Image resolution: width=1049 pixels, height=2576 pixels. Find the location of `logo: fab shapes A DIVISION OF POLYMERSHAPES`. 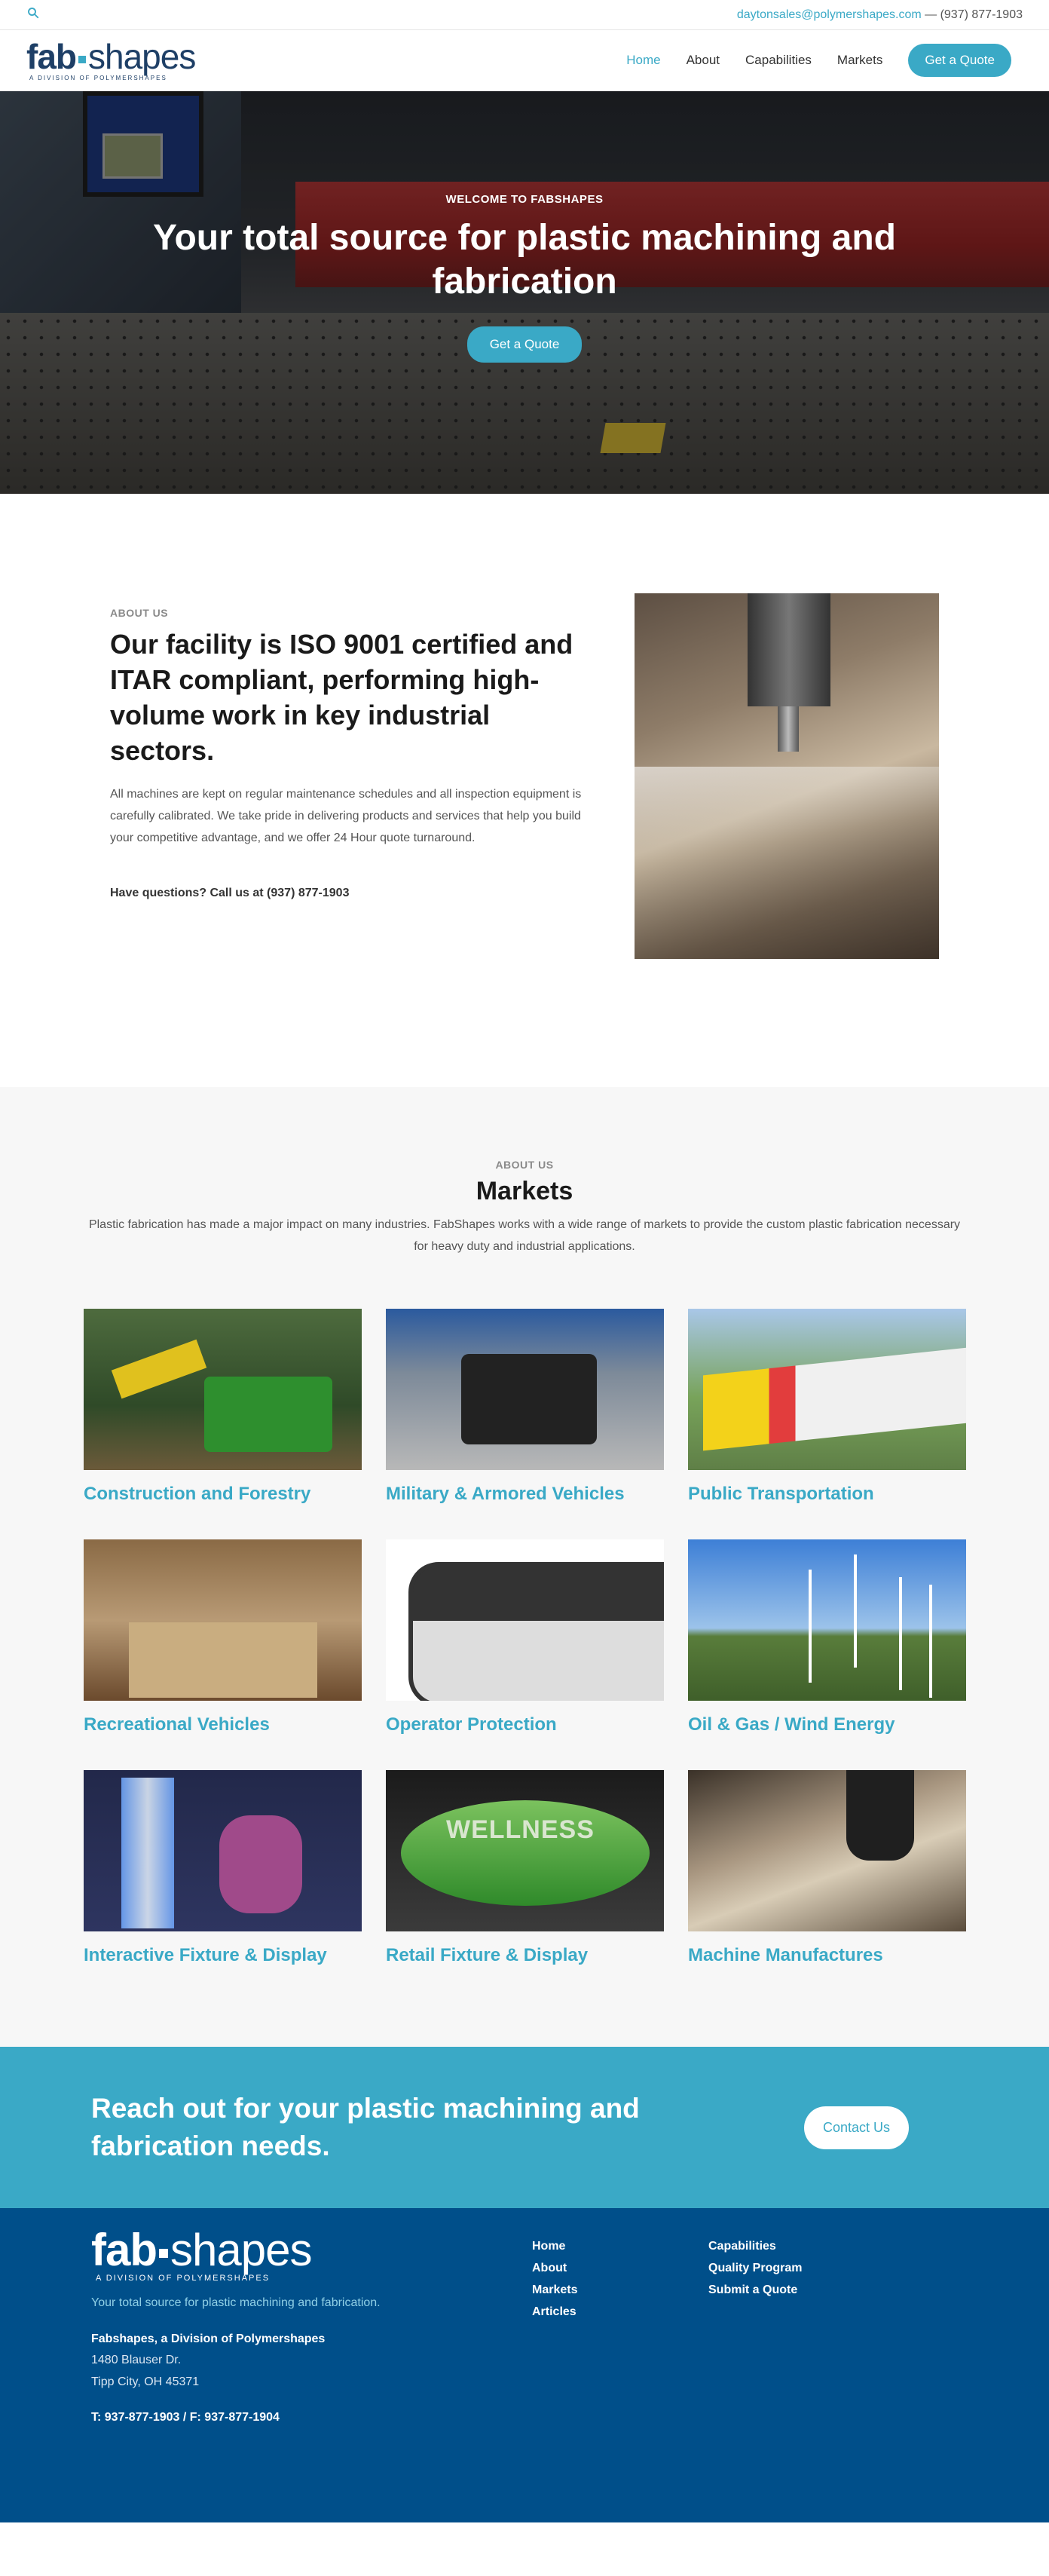

logo: fab shapes A DIVISION OF POLYMERSHAPES is located at coordinates (111, 59).